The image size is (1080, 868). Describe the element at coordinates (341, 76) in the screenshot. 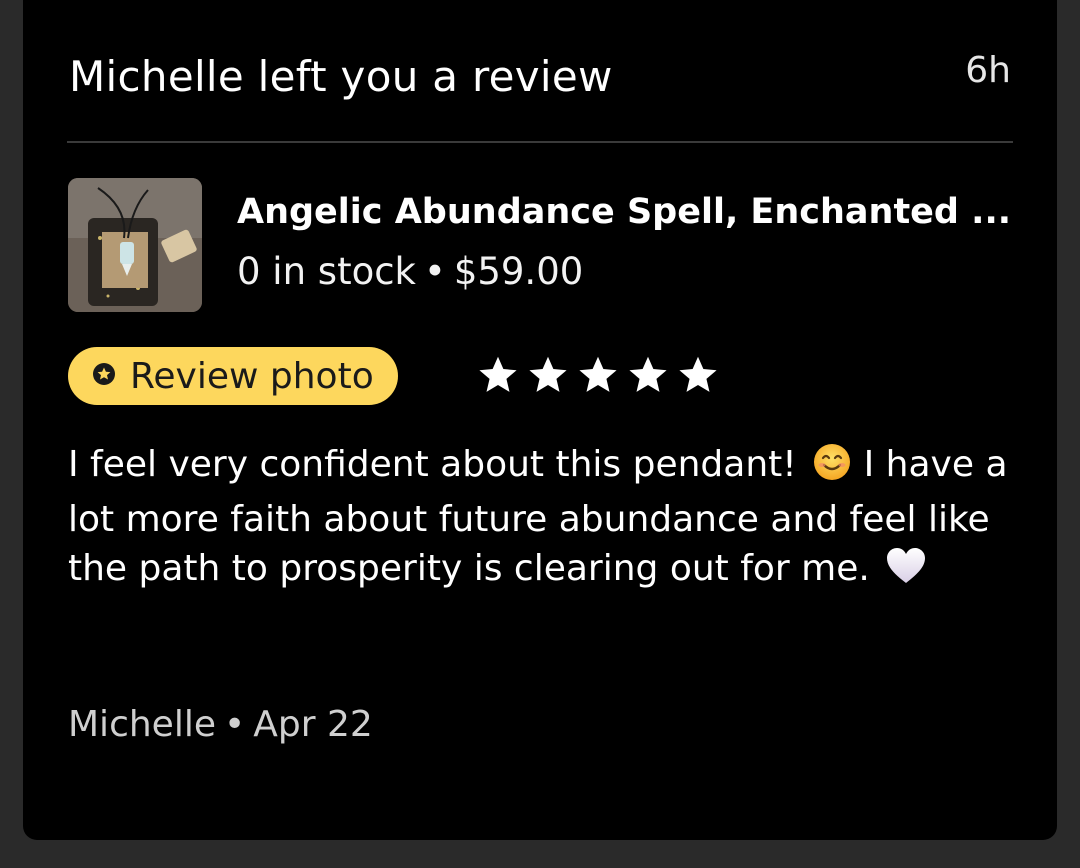

I see `notification-title: Michelle left you a review` at that location.